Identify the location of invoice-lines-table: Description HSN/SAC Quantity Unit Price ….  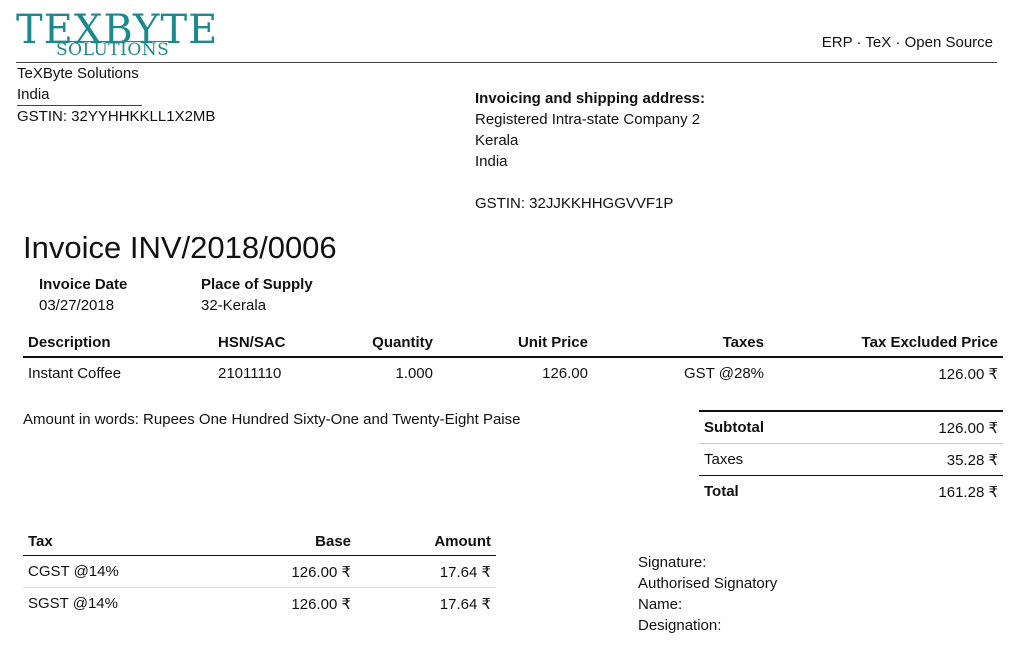
(513, 359).